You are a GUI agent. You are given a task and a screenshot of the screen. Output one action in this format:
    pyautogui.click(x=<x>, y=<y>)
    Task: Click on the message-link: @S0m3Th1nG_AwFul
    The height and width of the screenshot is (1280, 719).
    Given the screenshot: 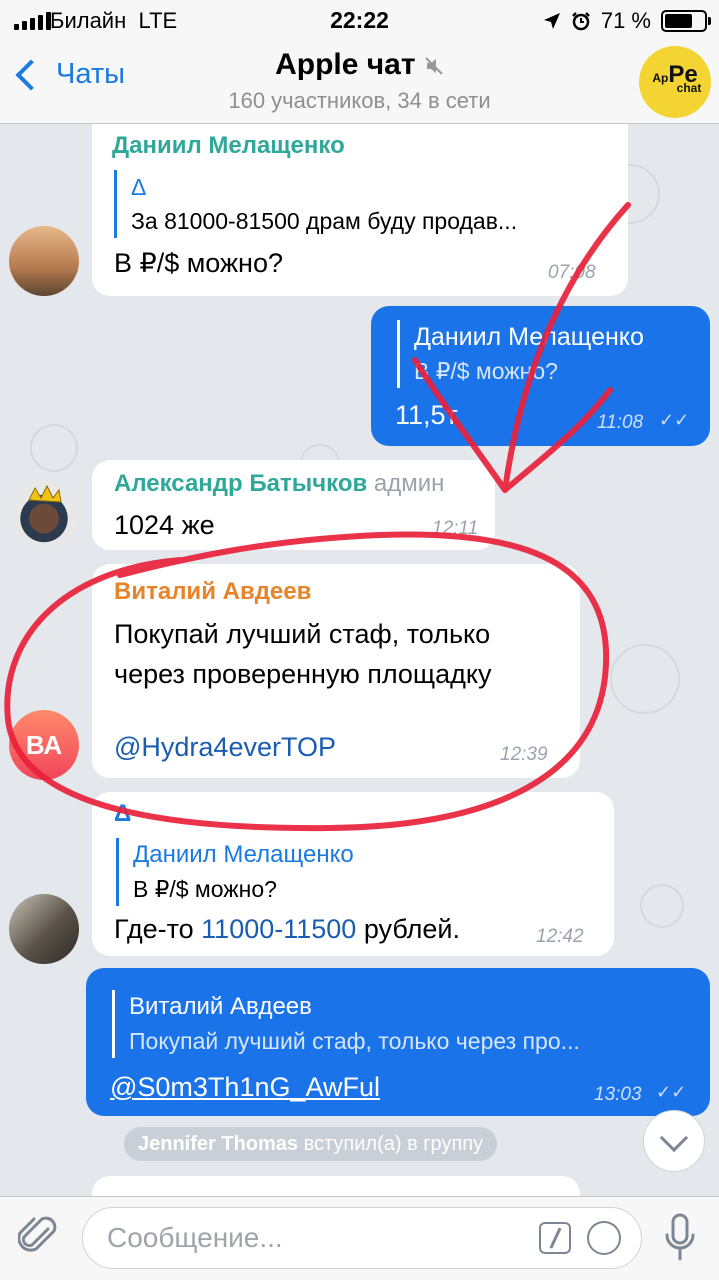 What is the action you would take?
    pyautogui.click(x=245, y=1087)
    